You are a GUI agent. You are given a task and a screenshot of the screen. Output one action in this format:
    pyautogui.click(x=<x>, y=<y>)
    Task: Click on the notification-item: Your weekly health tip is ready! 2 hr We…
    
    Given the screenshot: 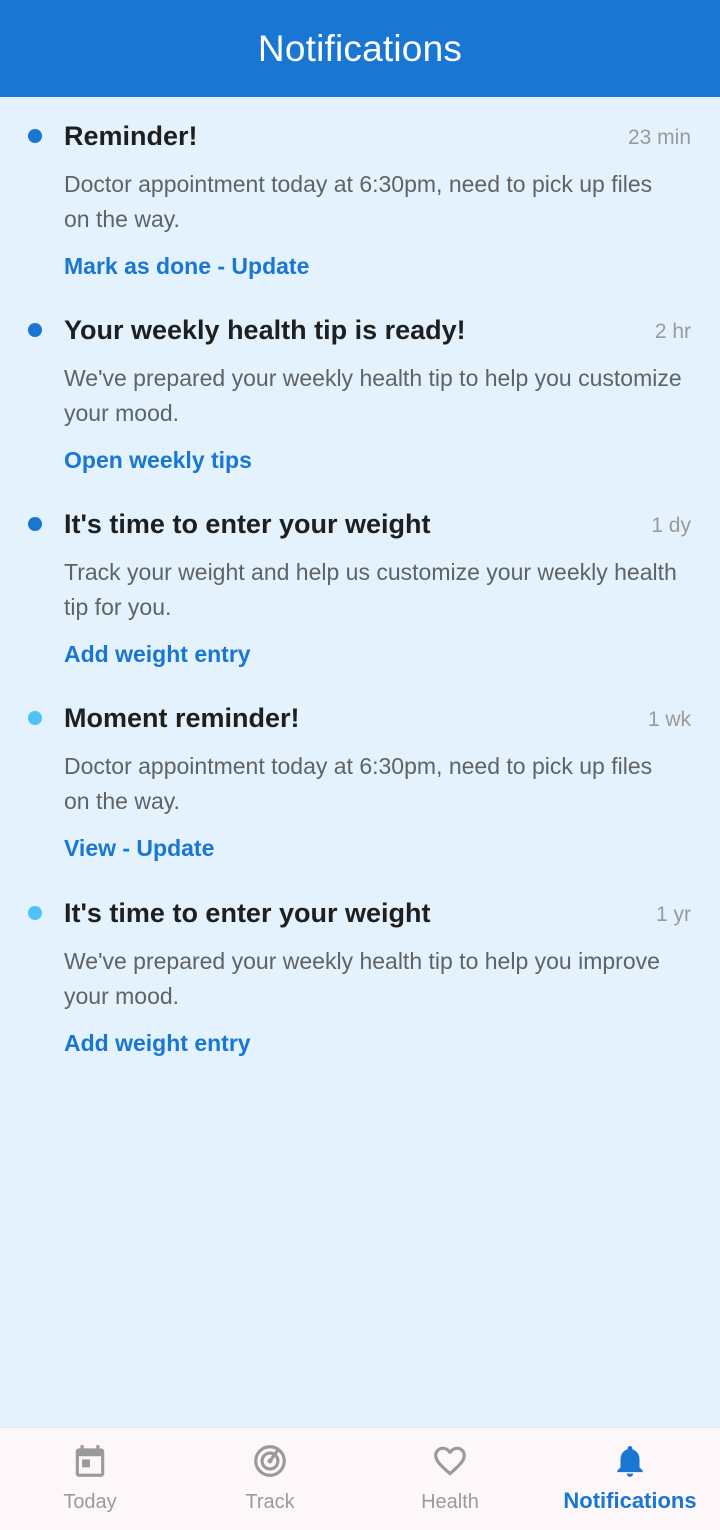 What is the action you would take?
    pyautogui.click(x=360, y=388)
    